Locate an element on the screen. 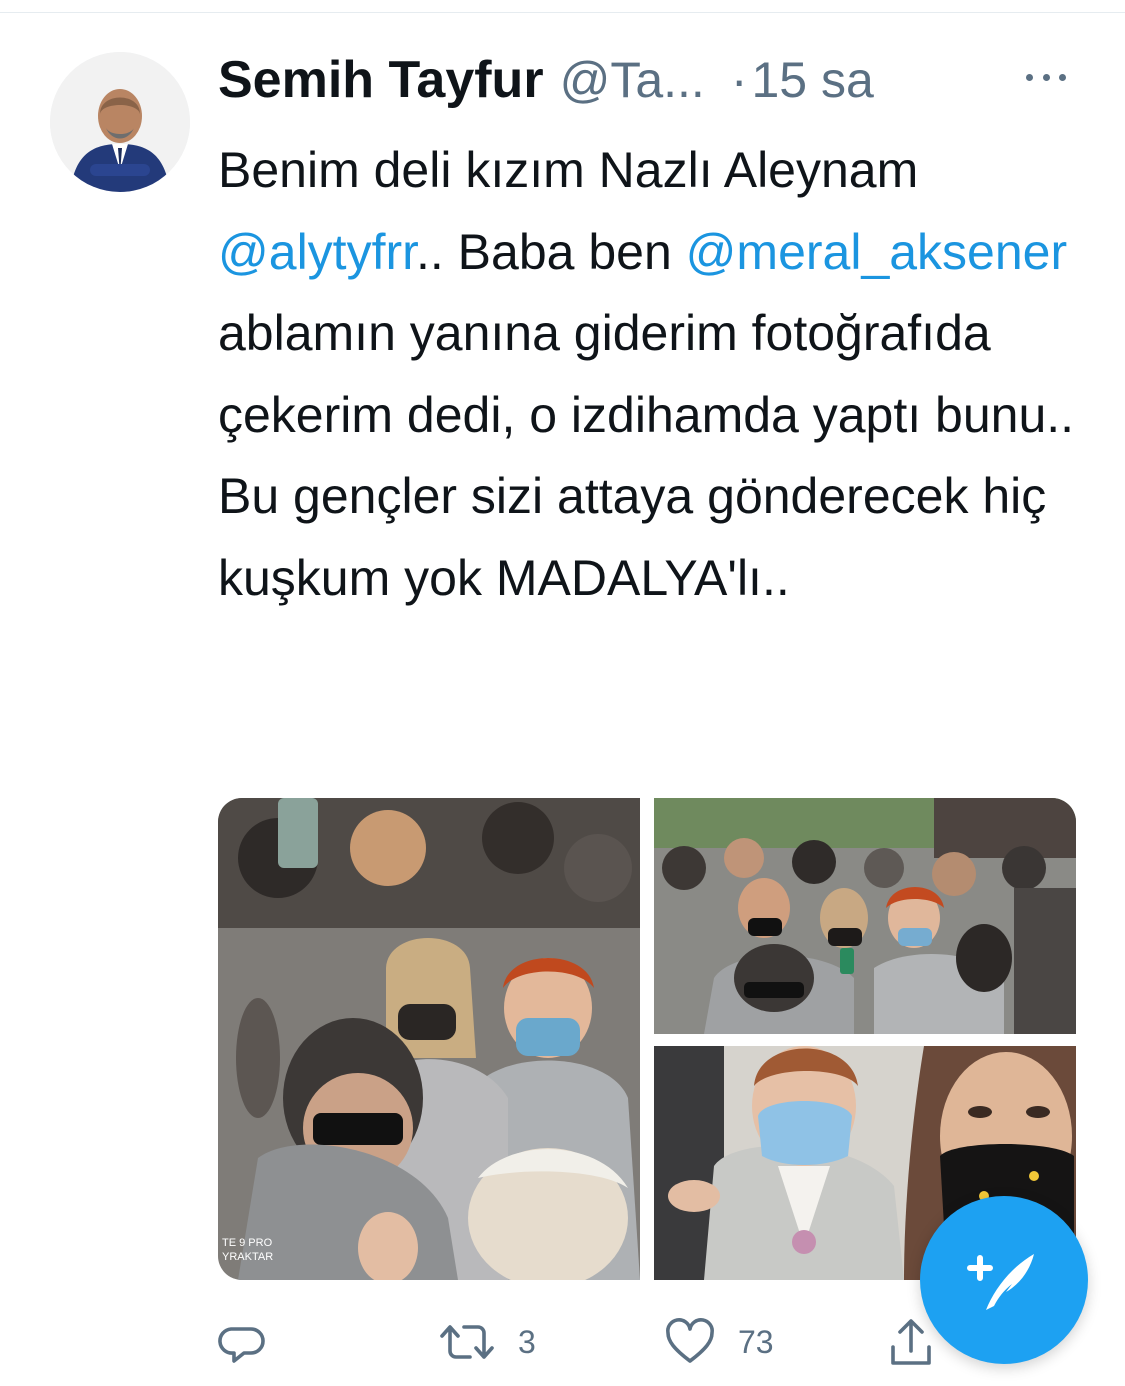  watermark-line: YRAKTAR is located at coordinates (248, 1257).